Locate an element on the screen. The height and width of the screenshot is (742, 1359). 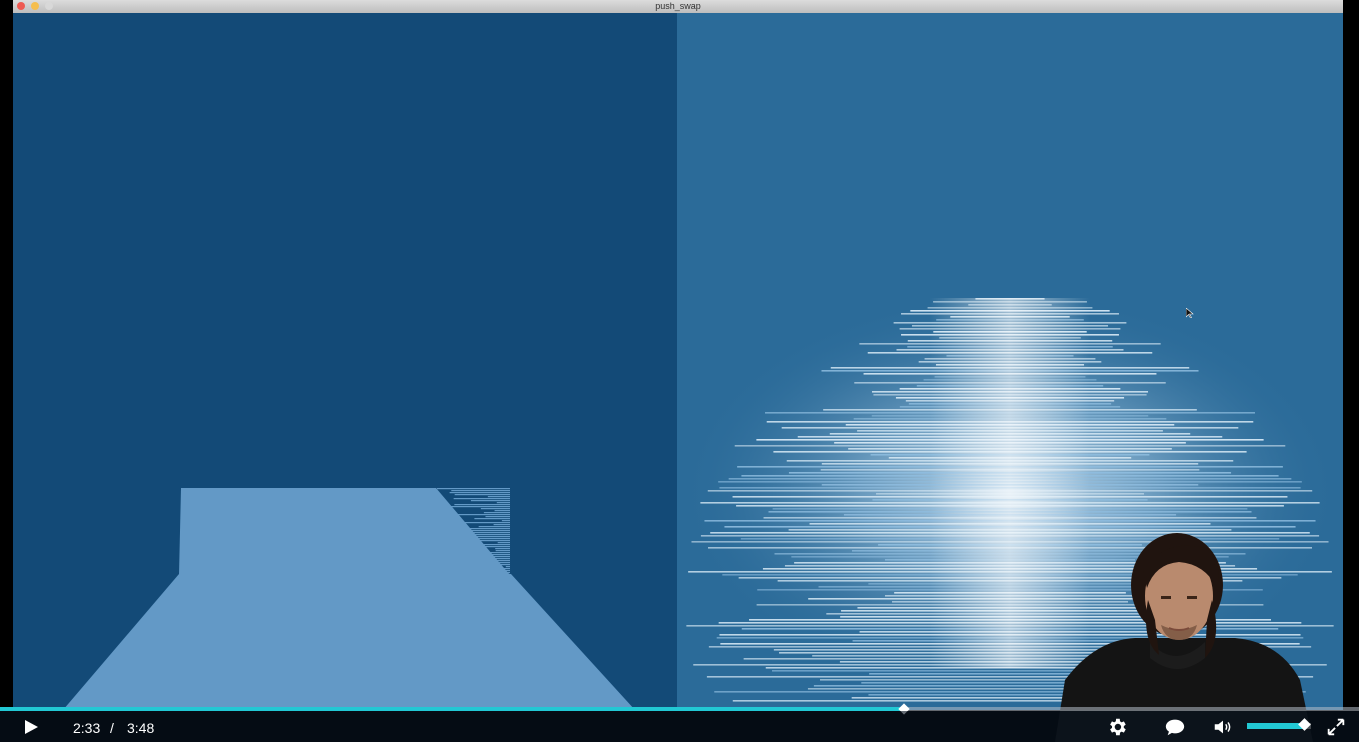
current-time: 2:33 is located at coordinates (87, 728).